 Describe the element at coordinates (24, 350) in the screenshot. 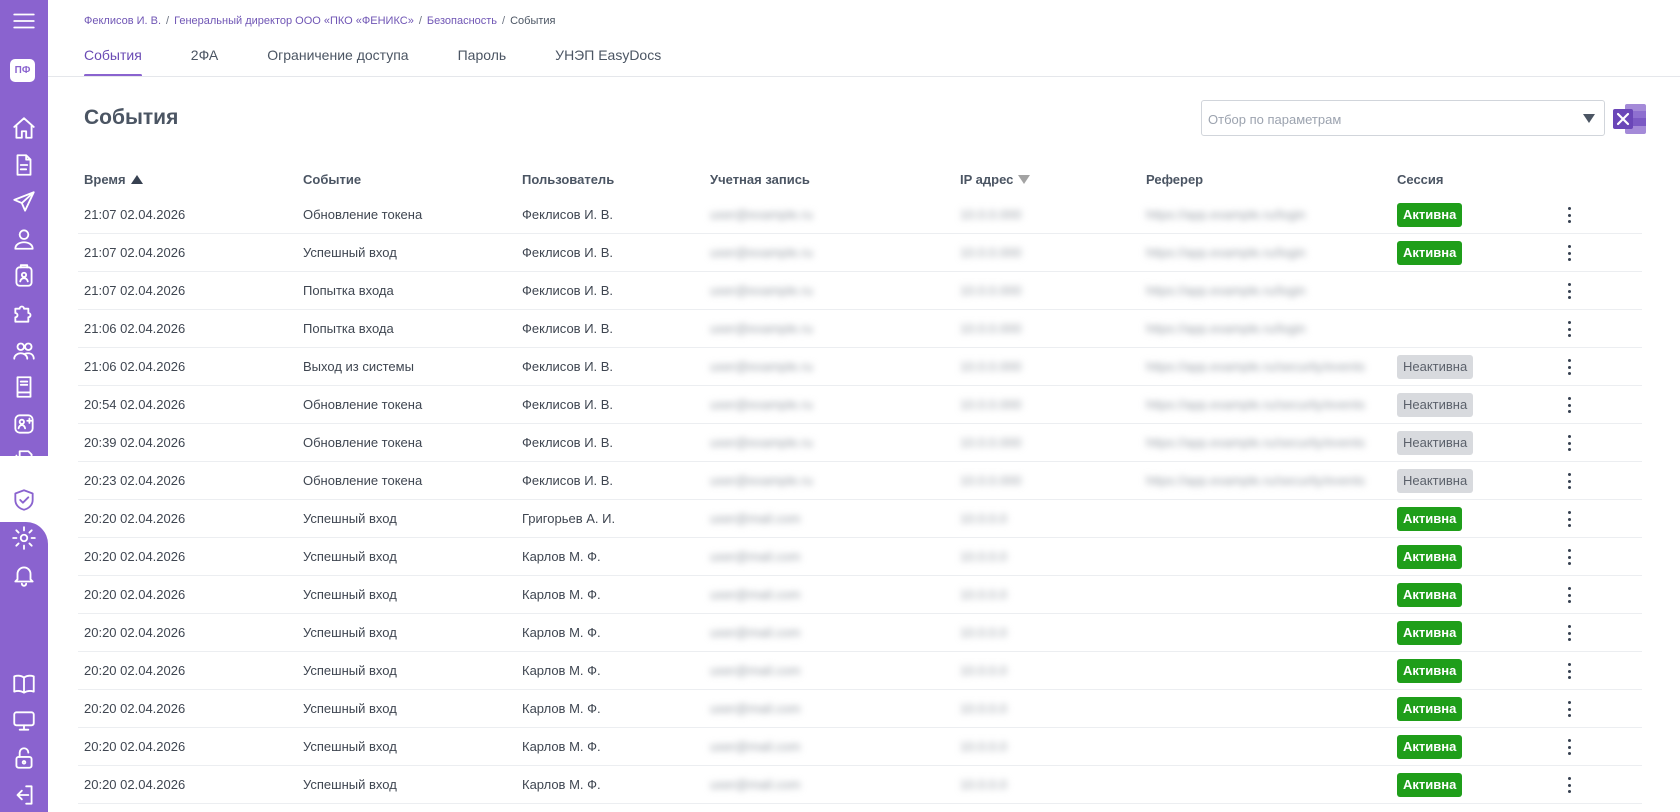

I see `users-icon` at that location.